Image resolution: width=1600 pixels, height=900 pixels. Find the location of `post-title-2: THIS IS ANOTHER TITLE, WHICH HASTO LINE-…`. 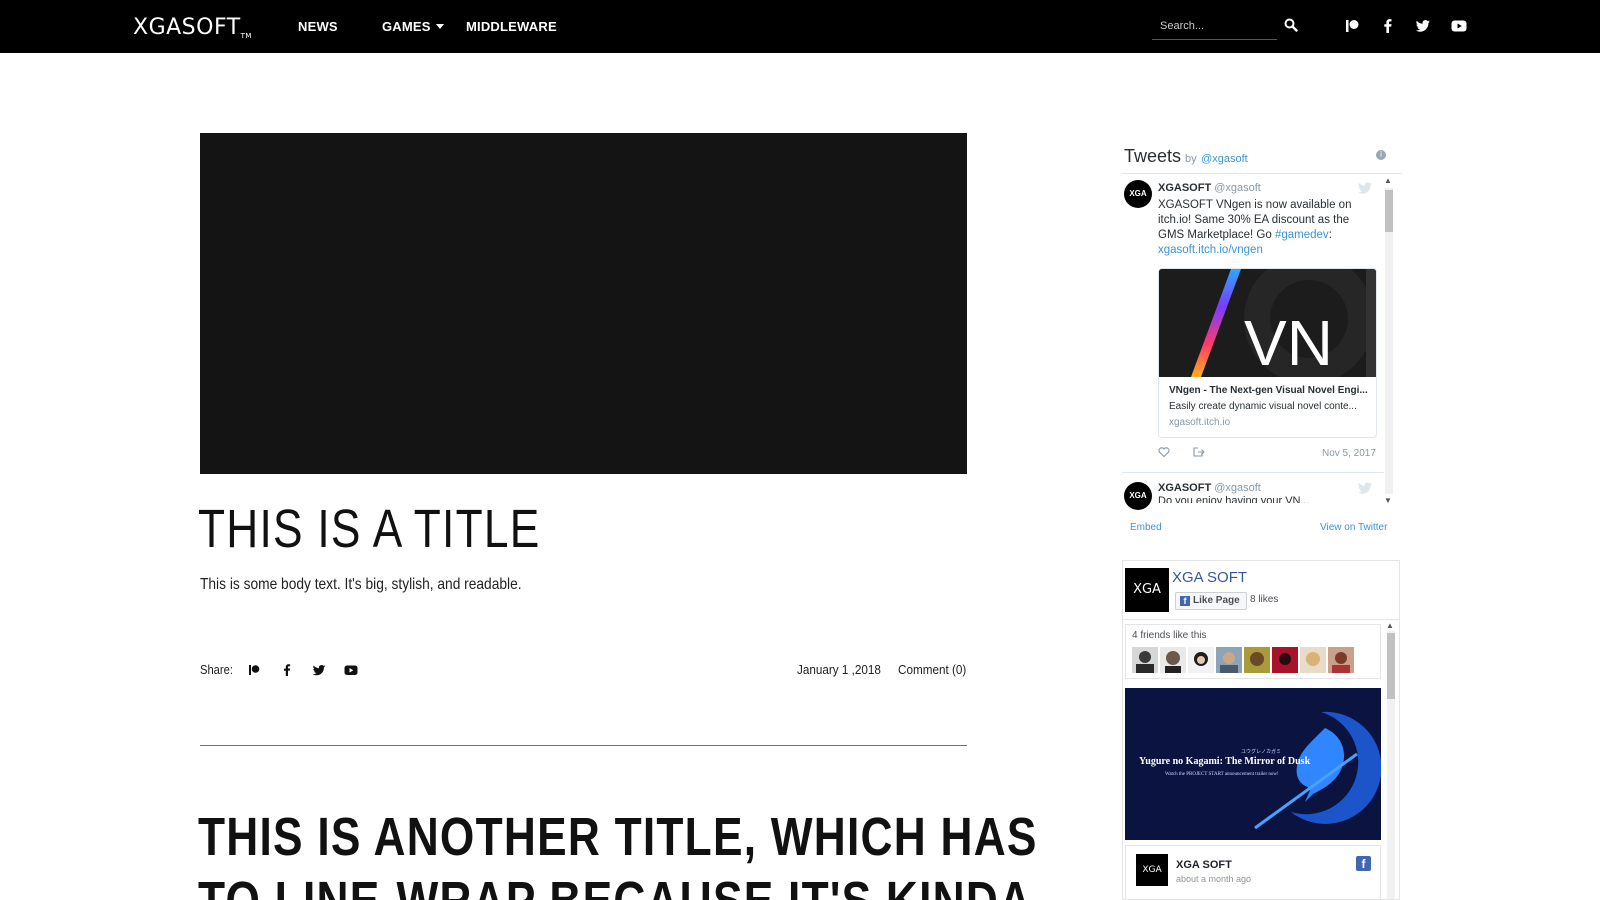

post-title-2: THIS IS ANOTHER TITLE, WHICH HASTO LINE-… is located at coordinates (618, 852).